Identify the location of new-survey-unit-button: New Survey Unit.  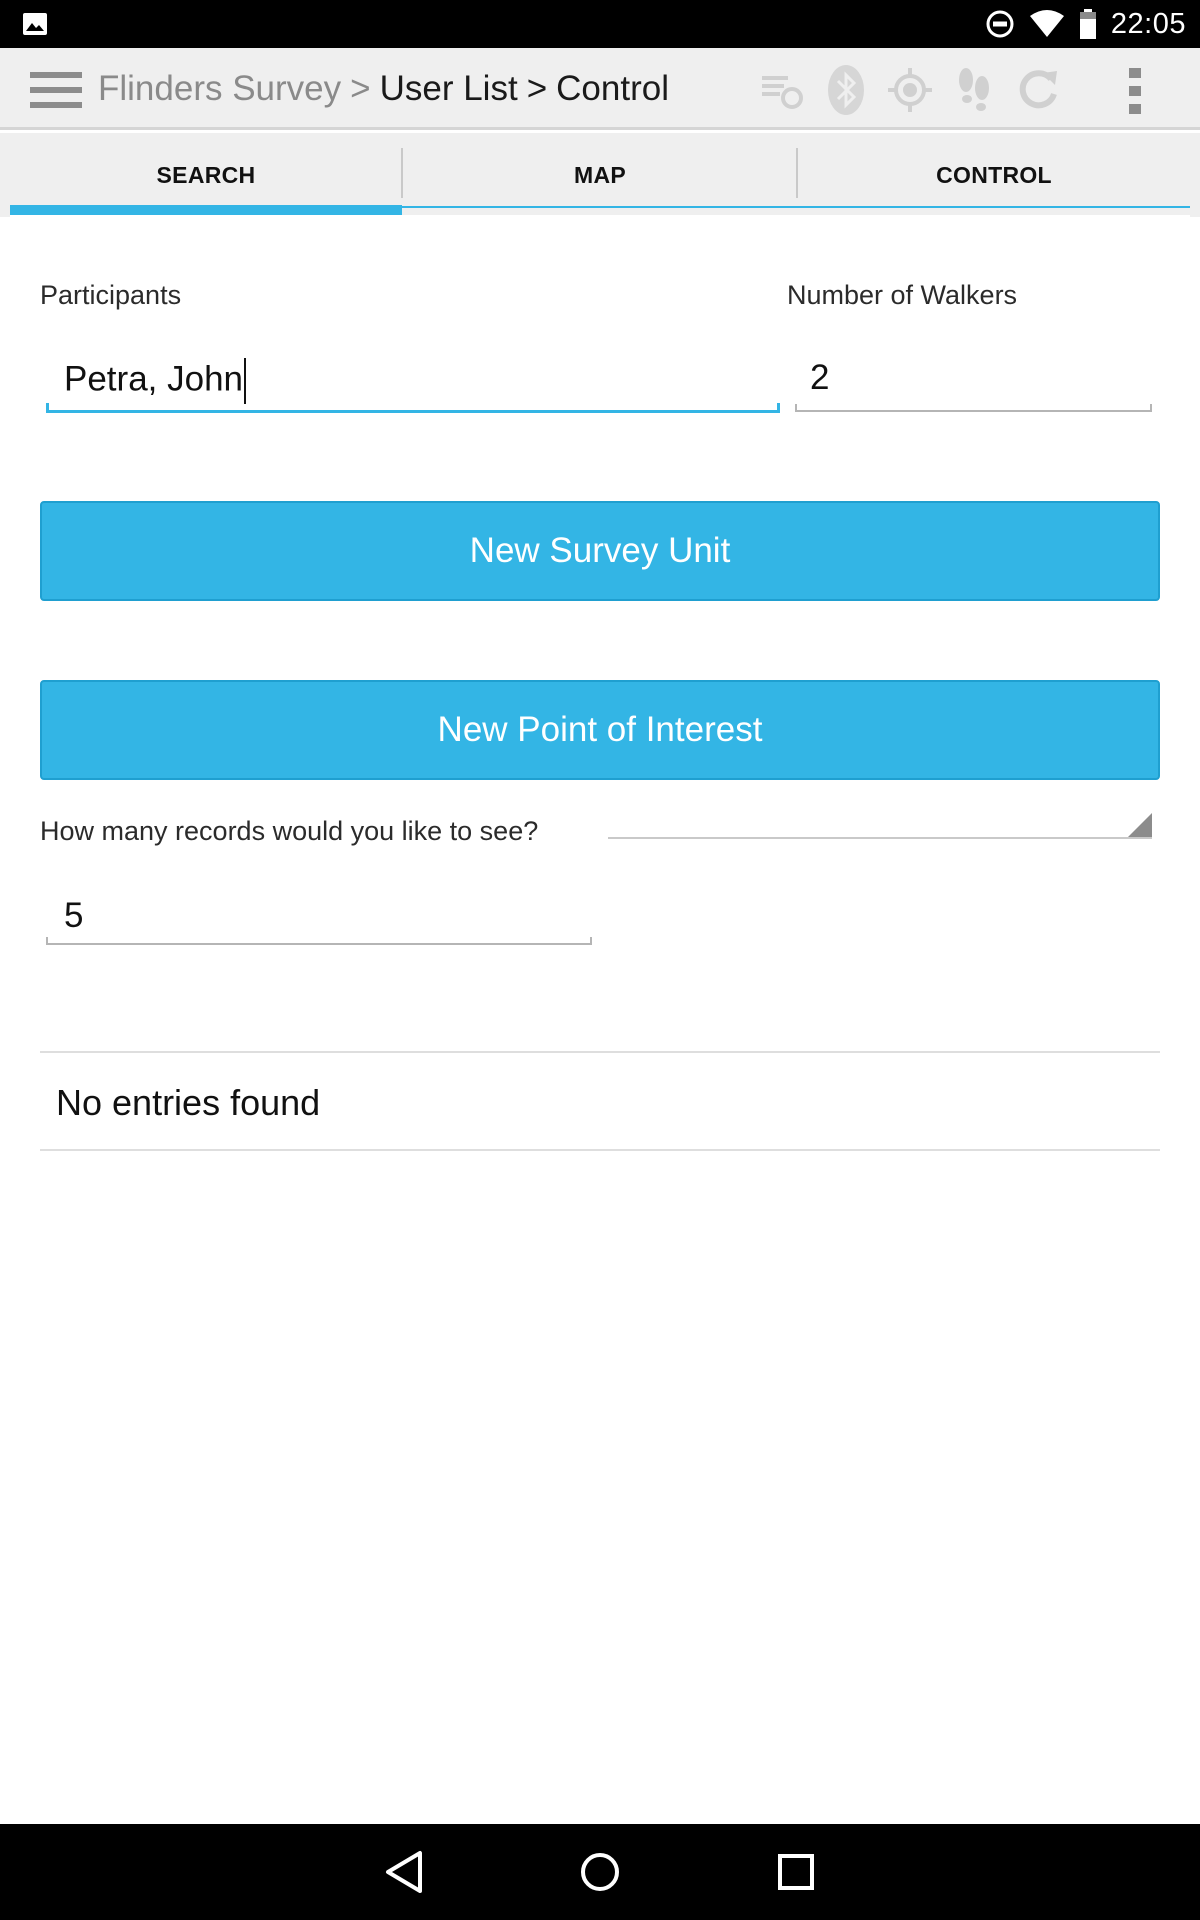
(600, 551).